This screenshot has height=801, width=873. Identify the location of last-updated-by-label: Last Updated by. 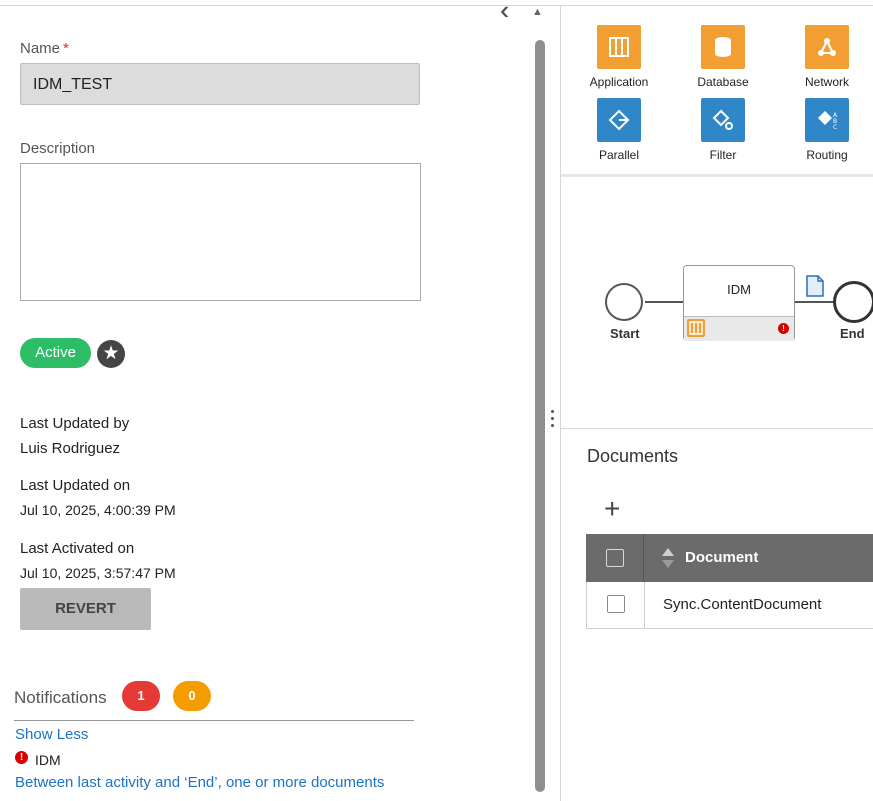
(75, 423).